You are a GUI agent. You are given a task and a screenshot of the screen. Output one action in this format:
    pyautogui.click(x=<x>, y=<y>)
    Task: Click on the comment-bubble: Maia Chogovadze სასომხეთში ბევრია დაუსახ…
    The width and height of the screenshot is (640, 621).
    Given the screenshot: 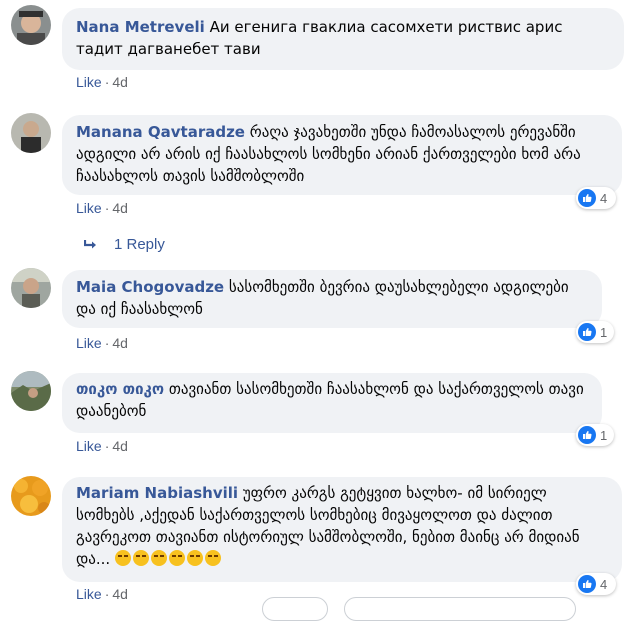 What is the action you would take?
    pyautogui.click(x=332, y=299)
    